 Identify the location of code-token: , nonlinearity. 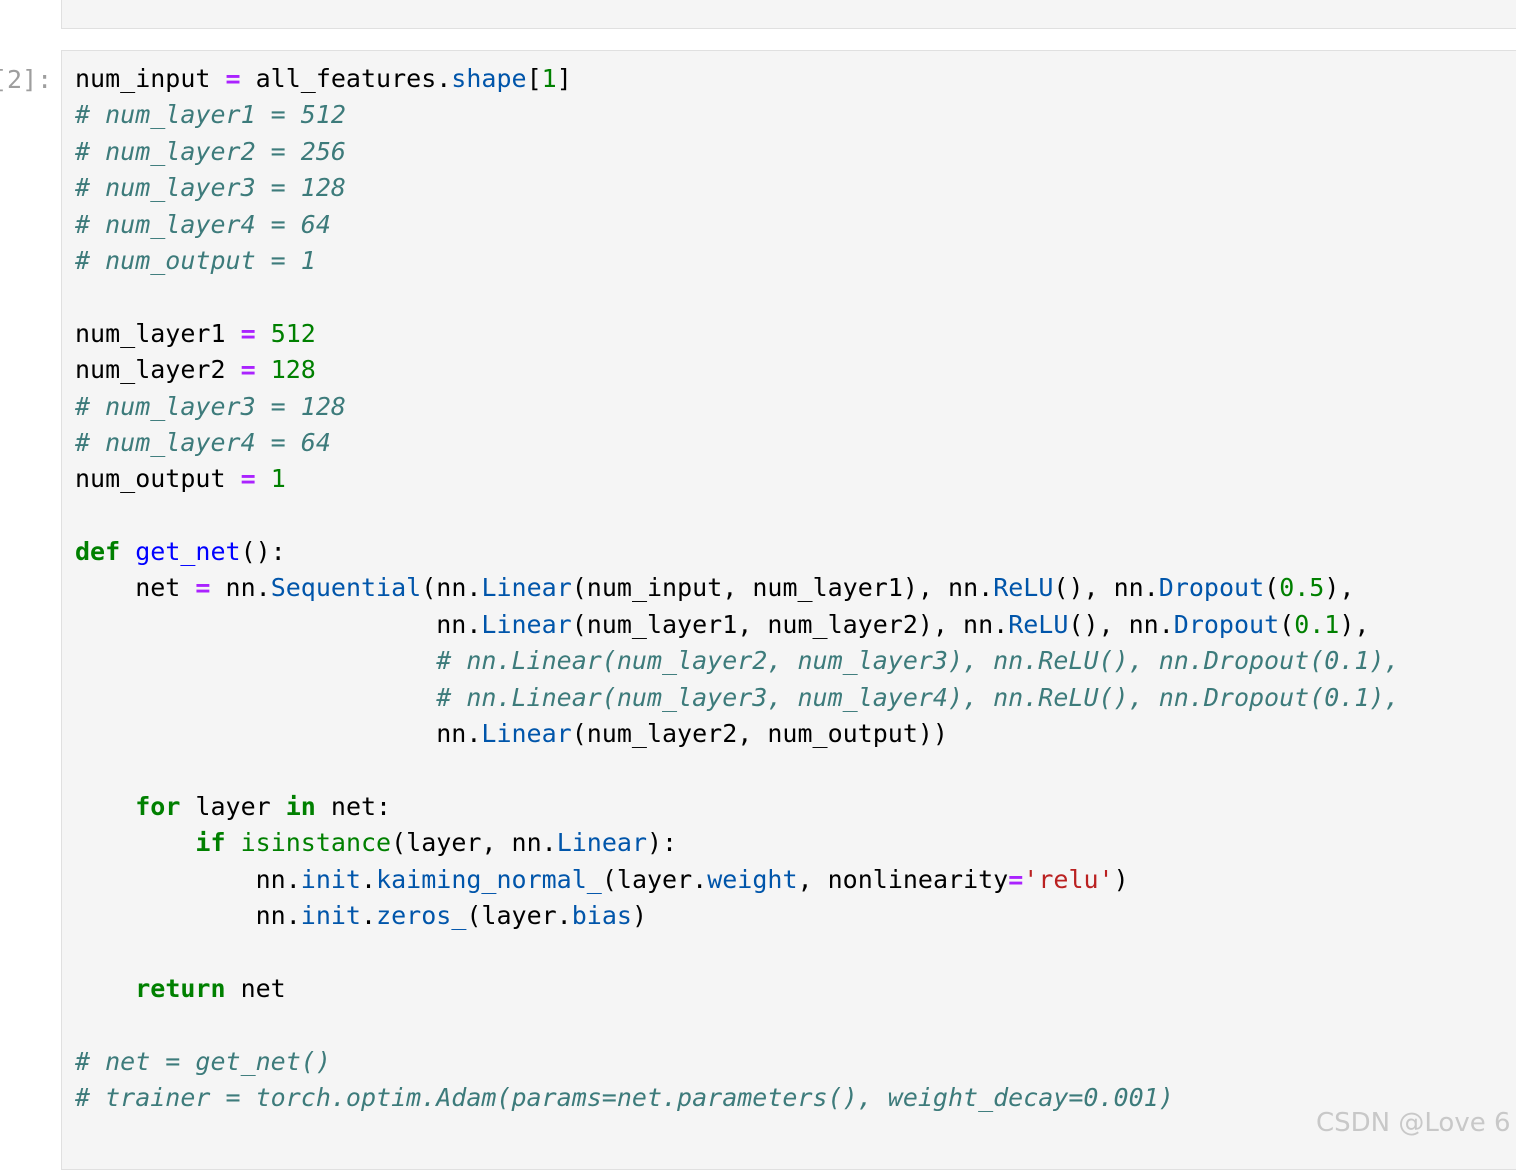
(903, 879).